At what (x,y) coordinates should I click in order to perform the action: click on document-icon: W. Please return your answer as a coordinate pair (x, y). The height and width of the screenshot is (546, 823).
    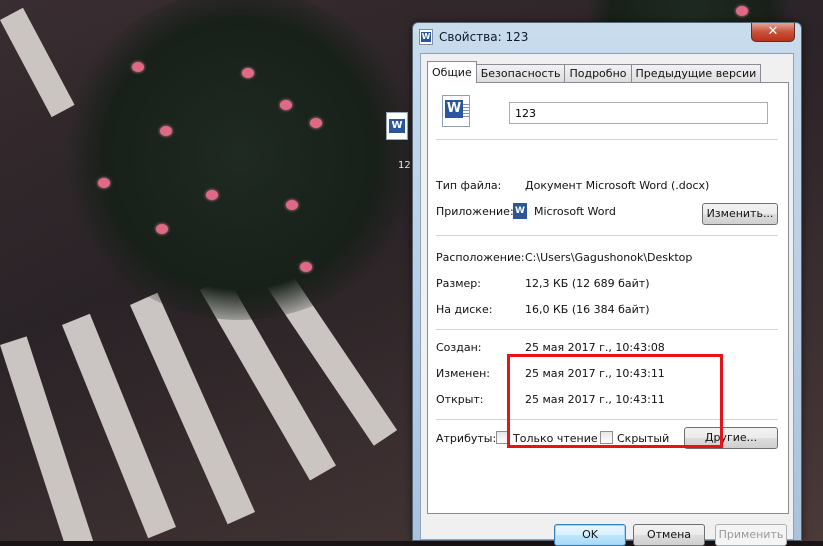
    Looking at the image, I should click on (397, 126).